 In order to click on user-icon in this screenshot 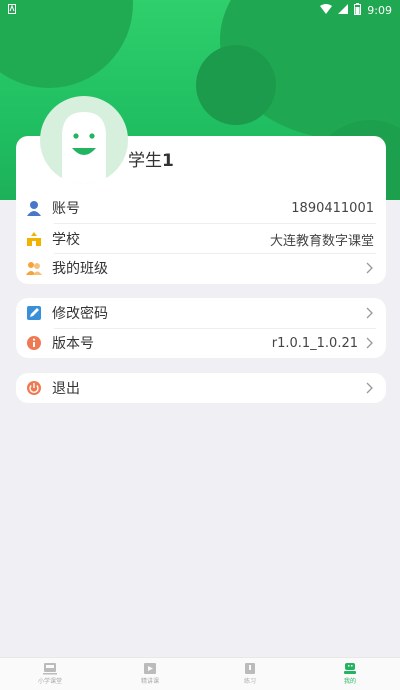, I will do `click(34, 208)`.